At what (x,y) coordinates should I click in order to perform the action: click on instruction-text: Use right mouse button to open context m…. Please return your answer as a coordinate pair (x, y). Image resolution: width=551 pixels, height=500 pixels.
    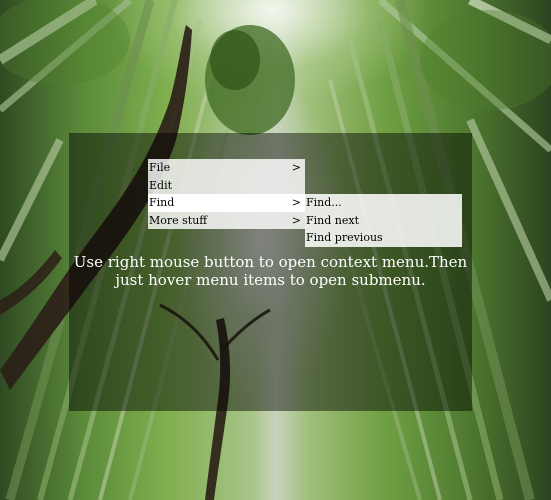
    Looking at the image, I should click on (270, 271).